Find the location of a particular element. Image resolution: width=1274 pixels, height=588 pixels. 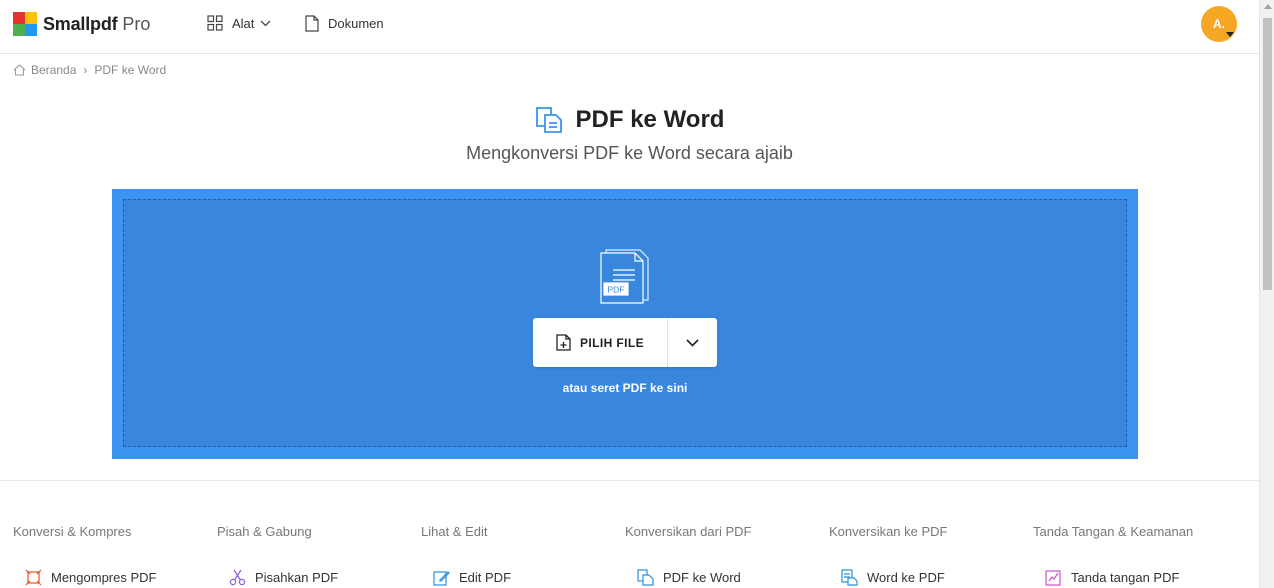

scroll-up-arrow-icon is located at coordinates (1268, 6).